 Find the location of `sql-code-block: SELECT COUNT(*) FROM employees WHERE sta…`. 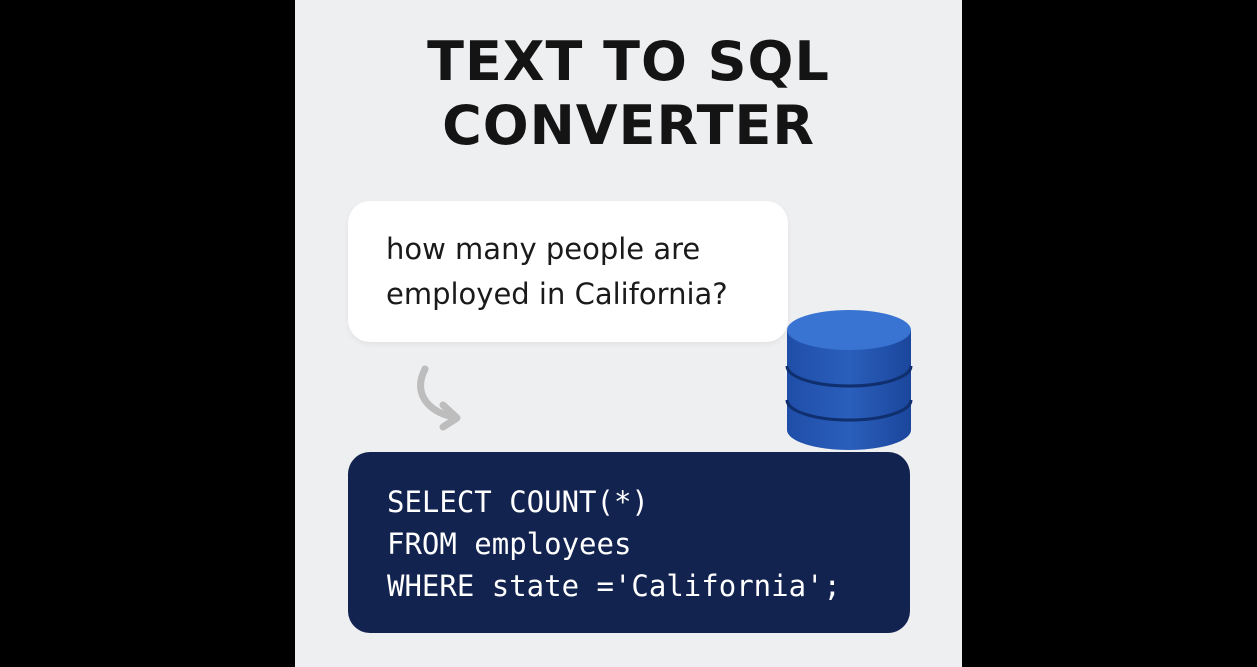

sql-code-block: SELECT COUNT(*) FROM employees WHERE sta… is located at coordinates (629, 542).